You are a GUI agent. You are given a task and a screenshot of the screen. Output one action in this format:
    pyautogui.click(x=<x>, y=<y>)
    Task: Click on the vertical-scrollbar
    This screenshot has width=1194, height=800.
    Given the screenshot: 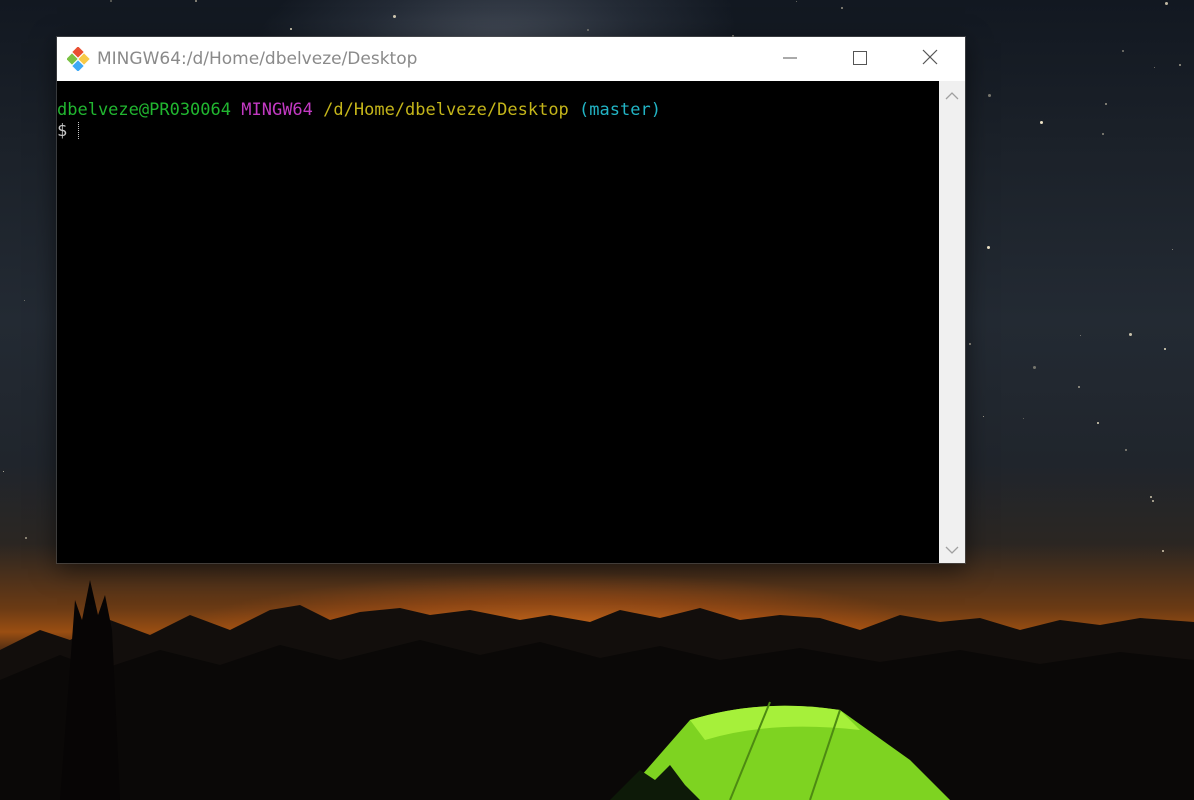 What is the action you would take?
    pyautogui.click(x=952, y=322)
    